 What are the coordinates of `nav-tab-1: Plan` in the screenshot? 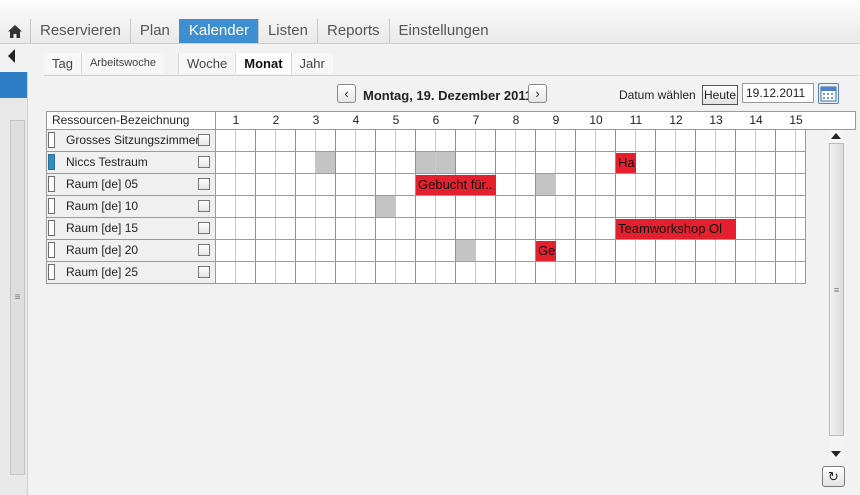 It's located at (154, 31).